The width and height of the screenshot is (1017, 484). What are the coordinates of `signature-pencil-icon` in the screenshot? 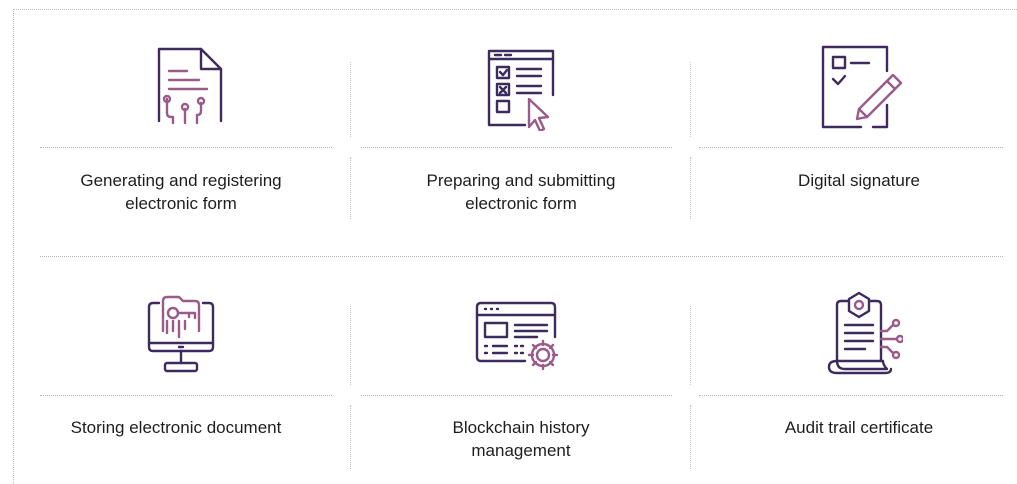 It's located at (859, 87).